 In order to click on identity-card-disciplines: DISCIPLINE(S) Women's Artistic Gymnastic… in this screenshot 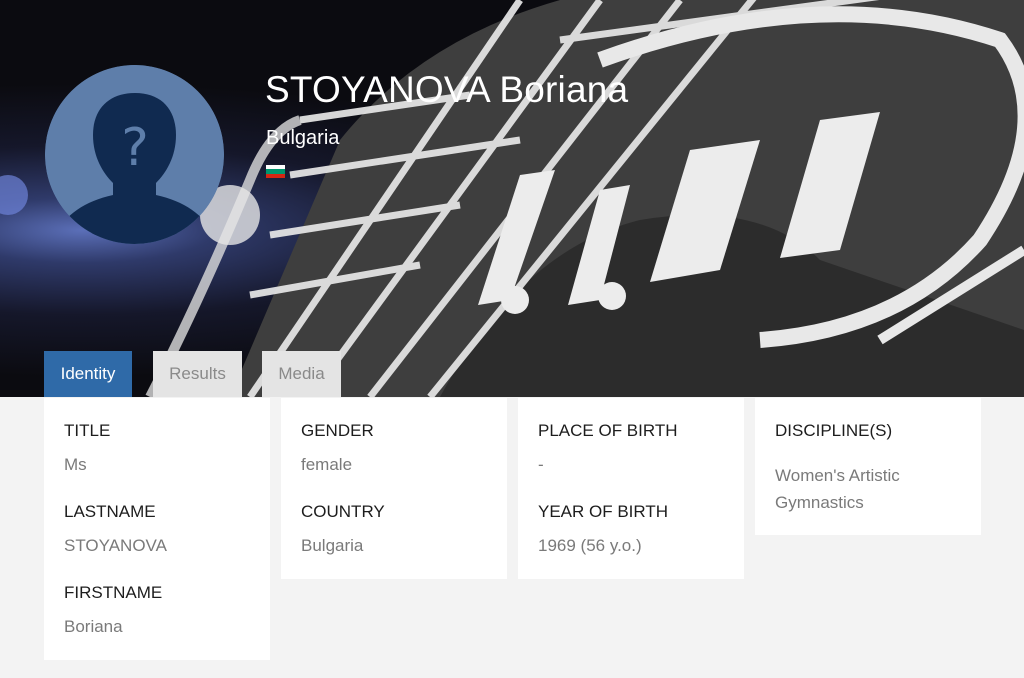, I will do `click(868, 466)`.